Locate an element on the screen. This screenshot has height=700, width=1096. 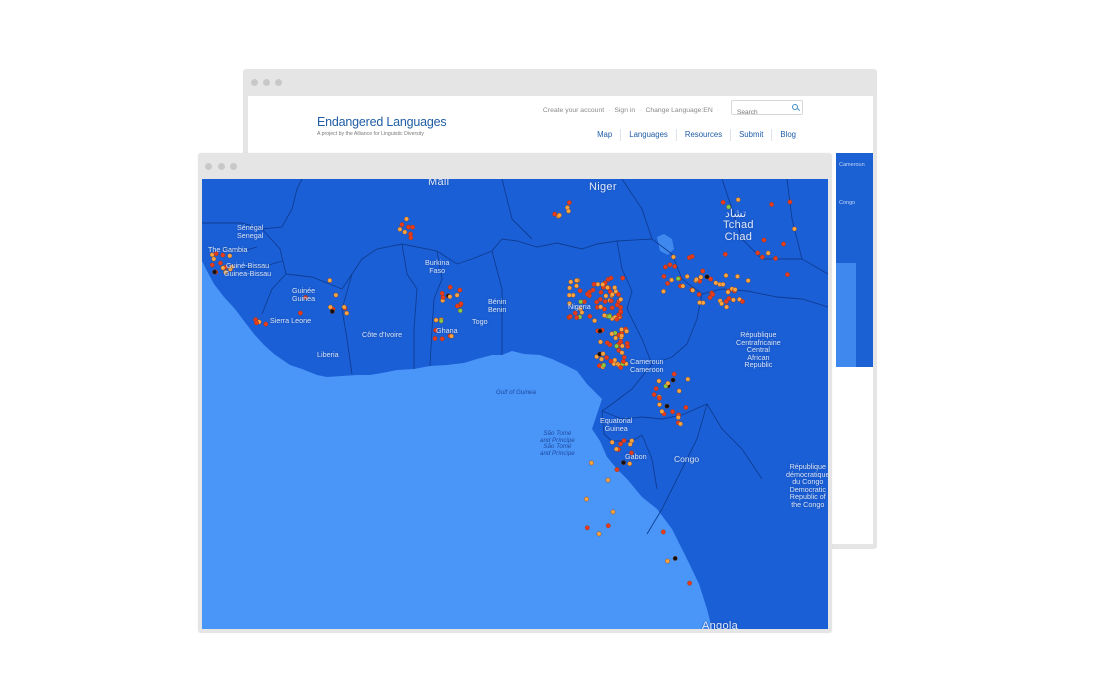
nav-resources: Resources is located at coordinates (702, 135).